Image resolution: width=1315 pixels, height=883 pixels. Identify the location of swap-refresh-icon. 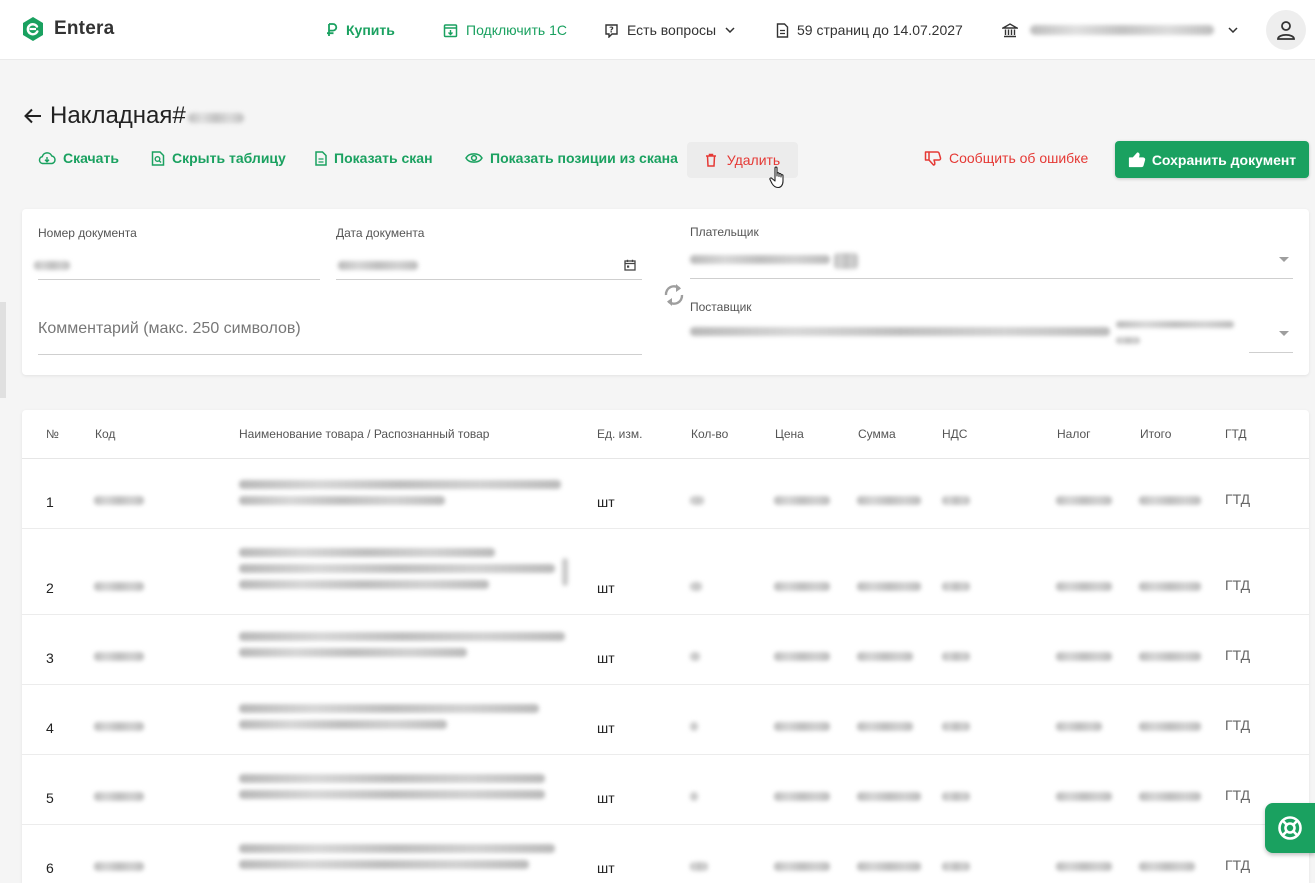
(674, 295).